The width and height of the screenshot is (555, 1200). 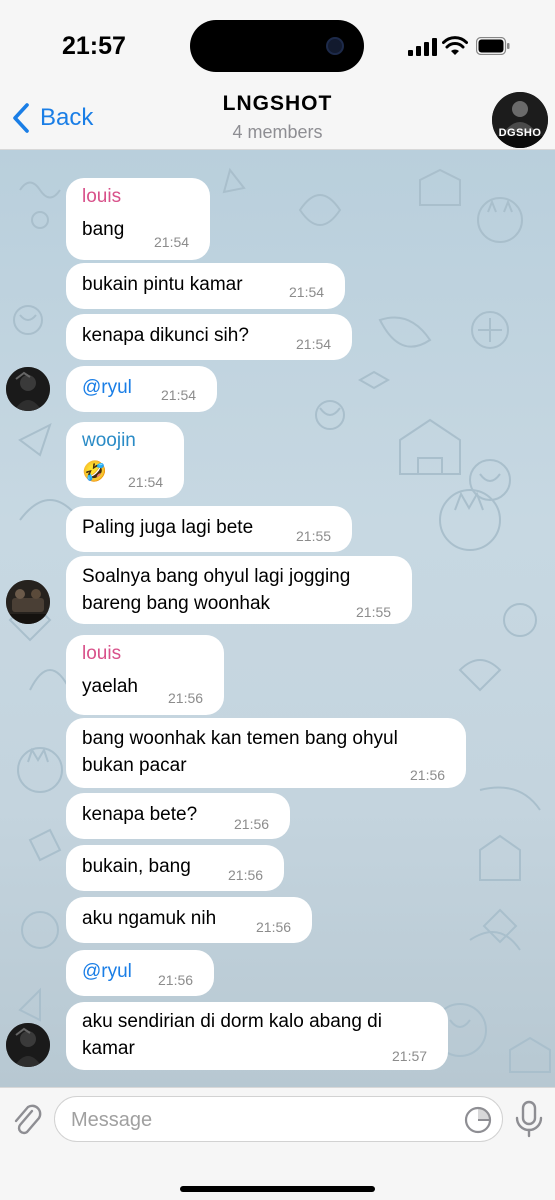 I want to click on message-text: yaelah, so click(x=110, y=686).